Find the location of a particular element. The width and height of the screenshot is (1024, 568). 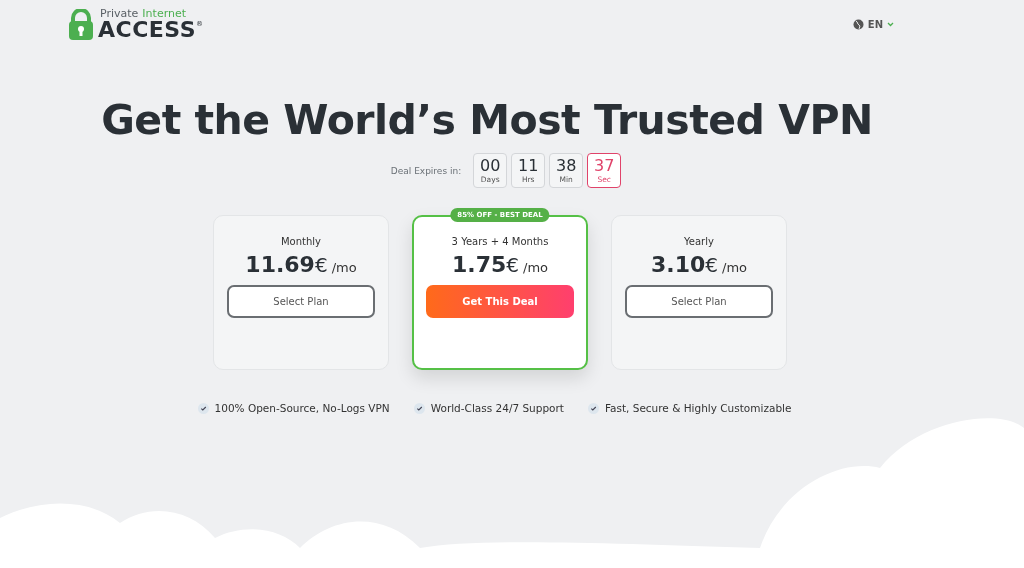

plan-name: Monthly is located at coordinates (300, 241).